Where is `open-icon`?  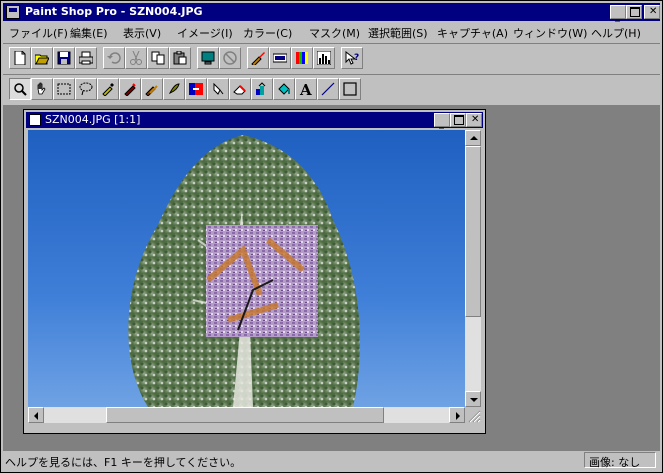
open-icon is located at coordinates (42, 58).